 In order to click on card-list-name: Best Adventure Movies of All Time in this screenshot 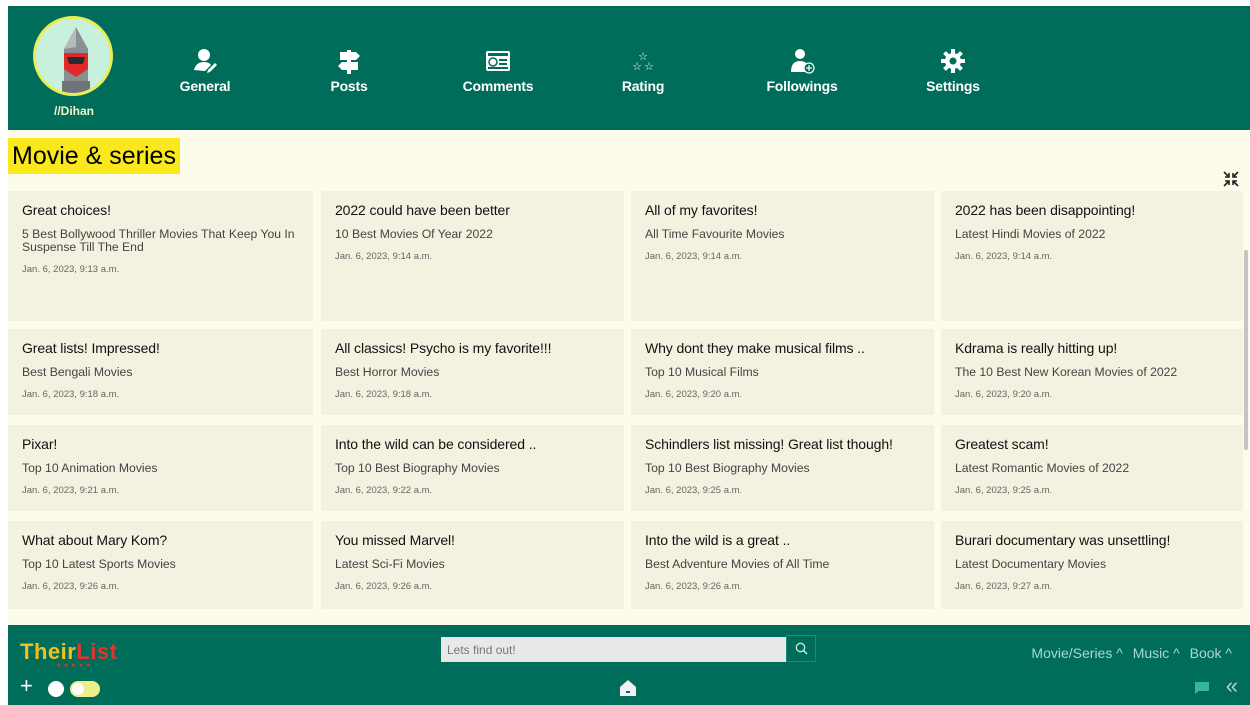, I will do `click(782, 564)`.